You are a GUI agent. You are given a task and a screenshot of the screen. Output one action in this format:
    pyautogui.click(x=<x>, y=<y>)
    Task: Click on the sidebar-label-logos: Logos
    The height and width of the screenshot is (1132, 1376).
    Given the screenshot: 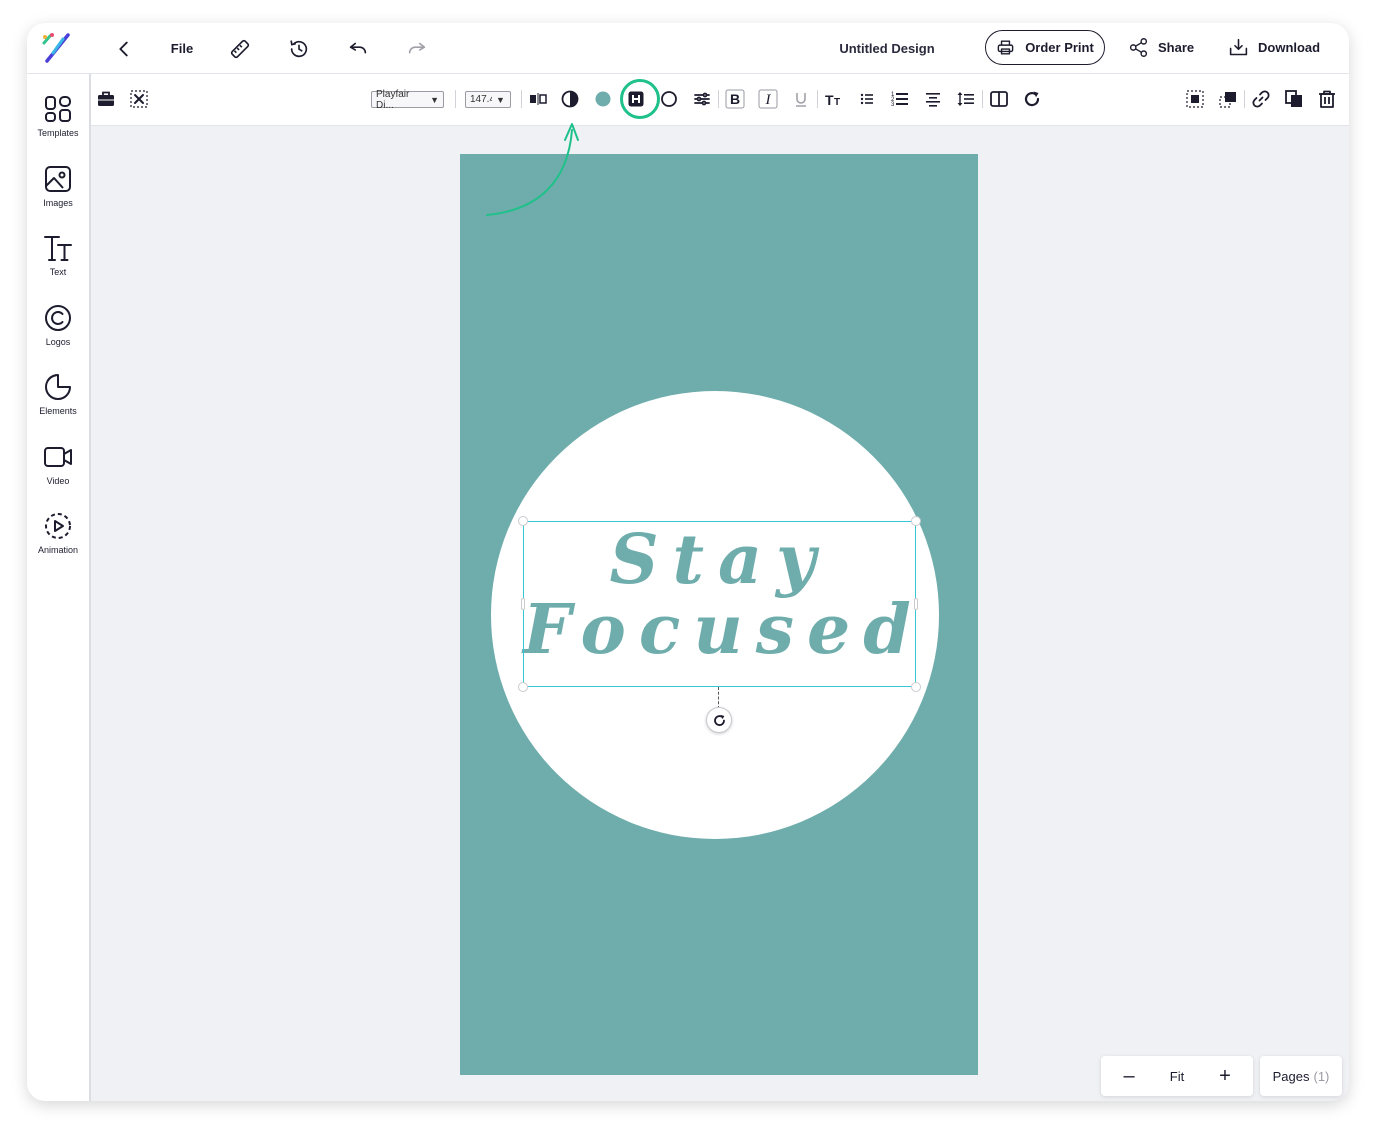 What is the action you would take?
    pyautogui.click(x=58, y=342)
    